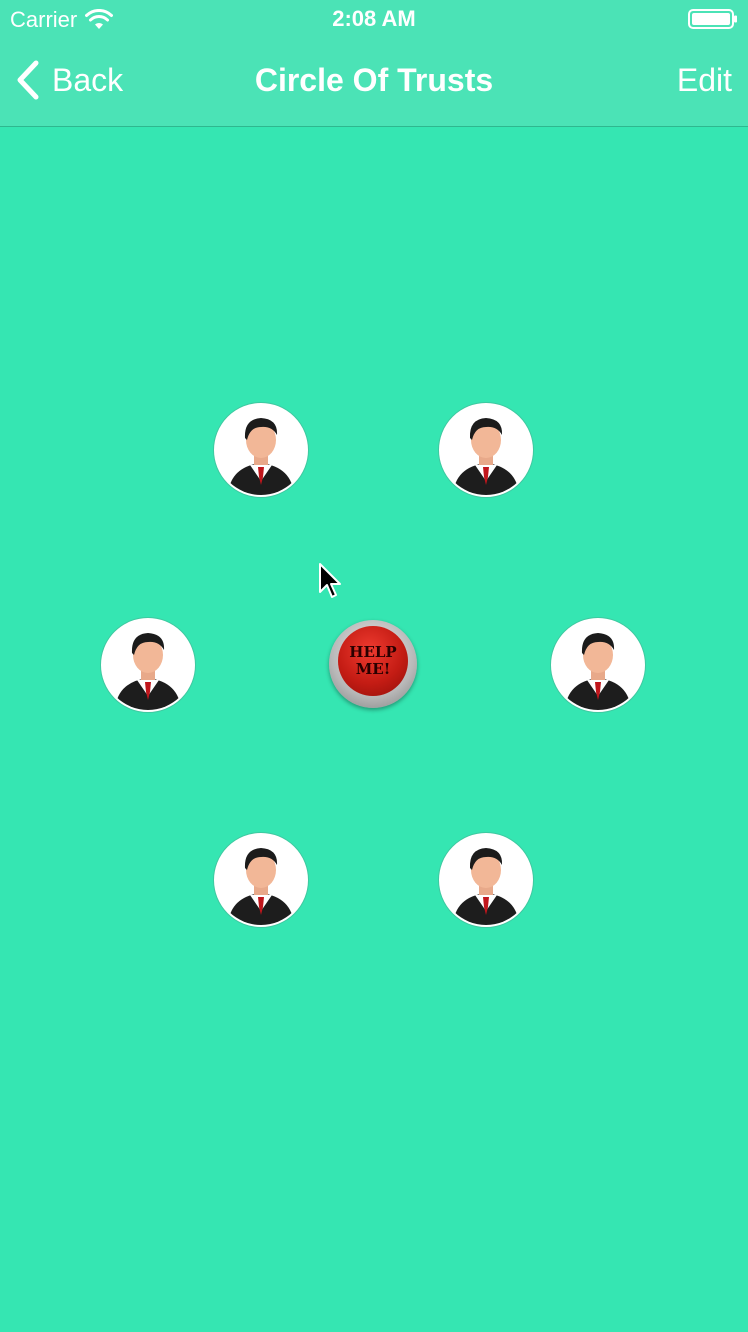 This screenshot has width=748, height=1332. What do you see at coordinates (374, 80) in the screenshot?
I see `page-title: Circle Of Trusts` at bounding box center [374, 80].